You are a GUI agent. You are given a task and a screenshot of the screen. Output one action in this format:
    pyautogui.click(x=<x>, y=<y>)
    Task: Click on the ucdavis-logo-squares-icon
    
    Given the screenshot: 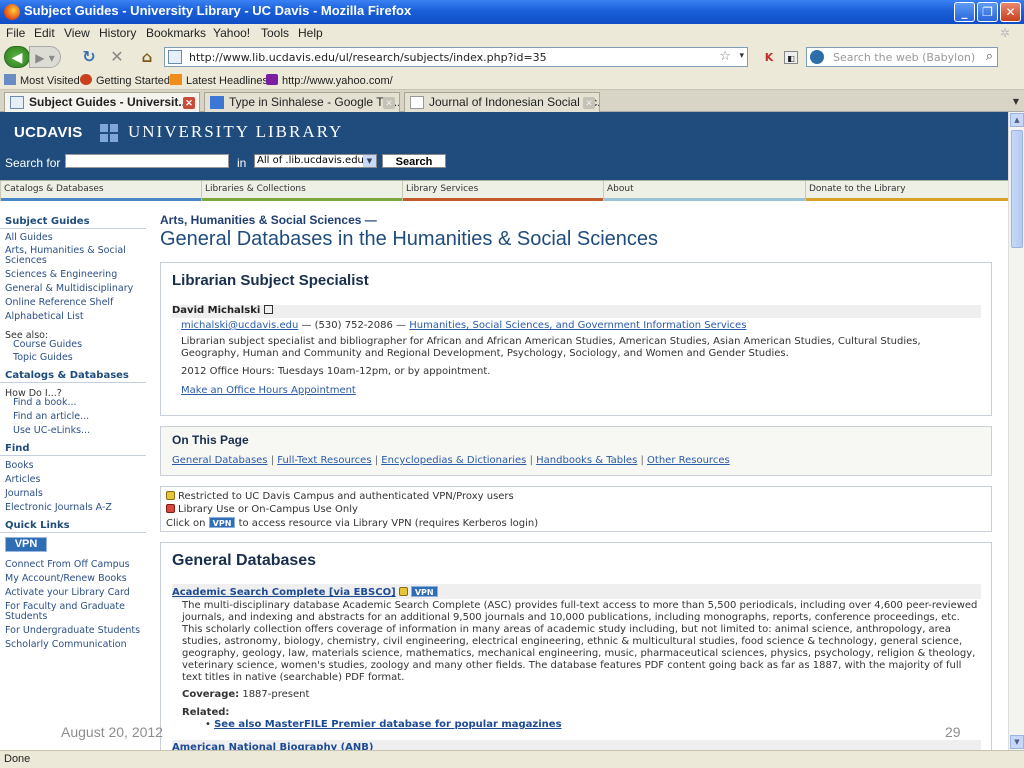 What is the action you would take?
    pyautogui.click(x=109, y=133)
    